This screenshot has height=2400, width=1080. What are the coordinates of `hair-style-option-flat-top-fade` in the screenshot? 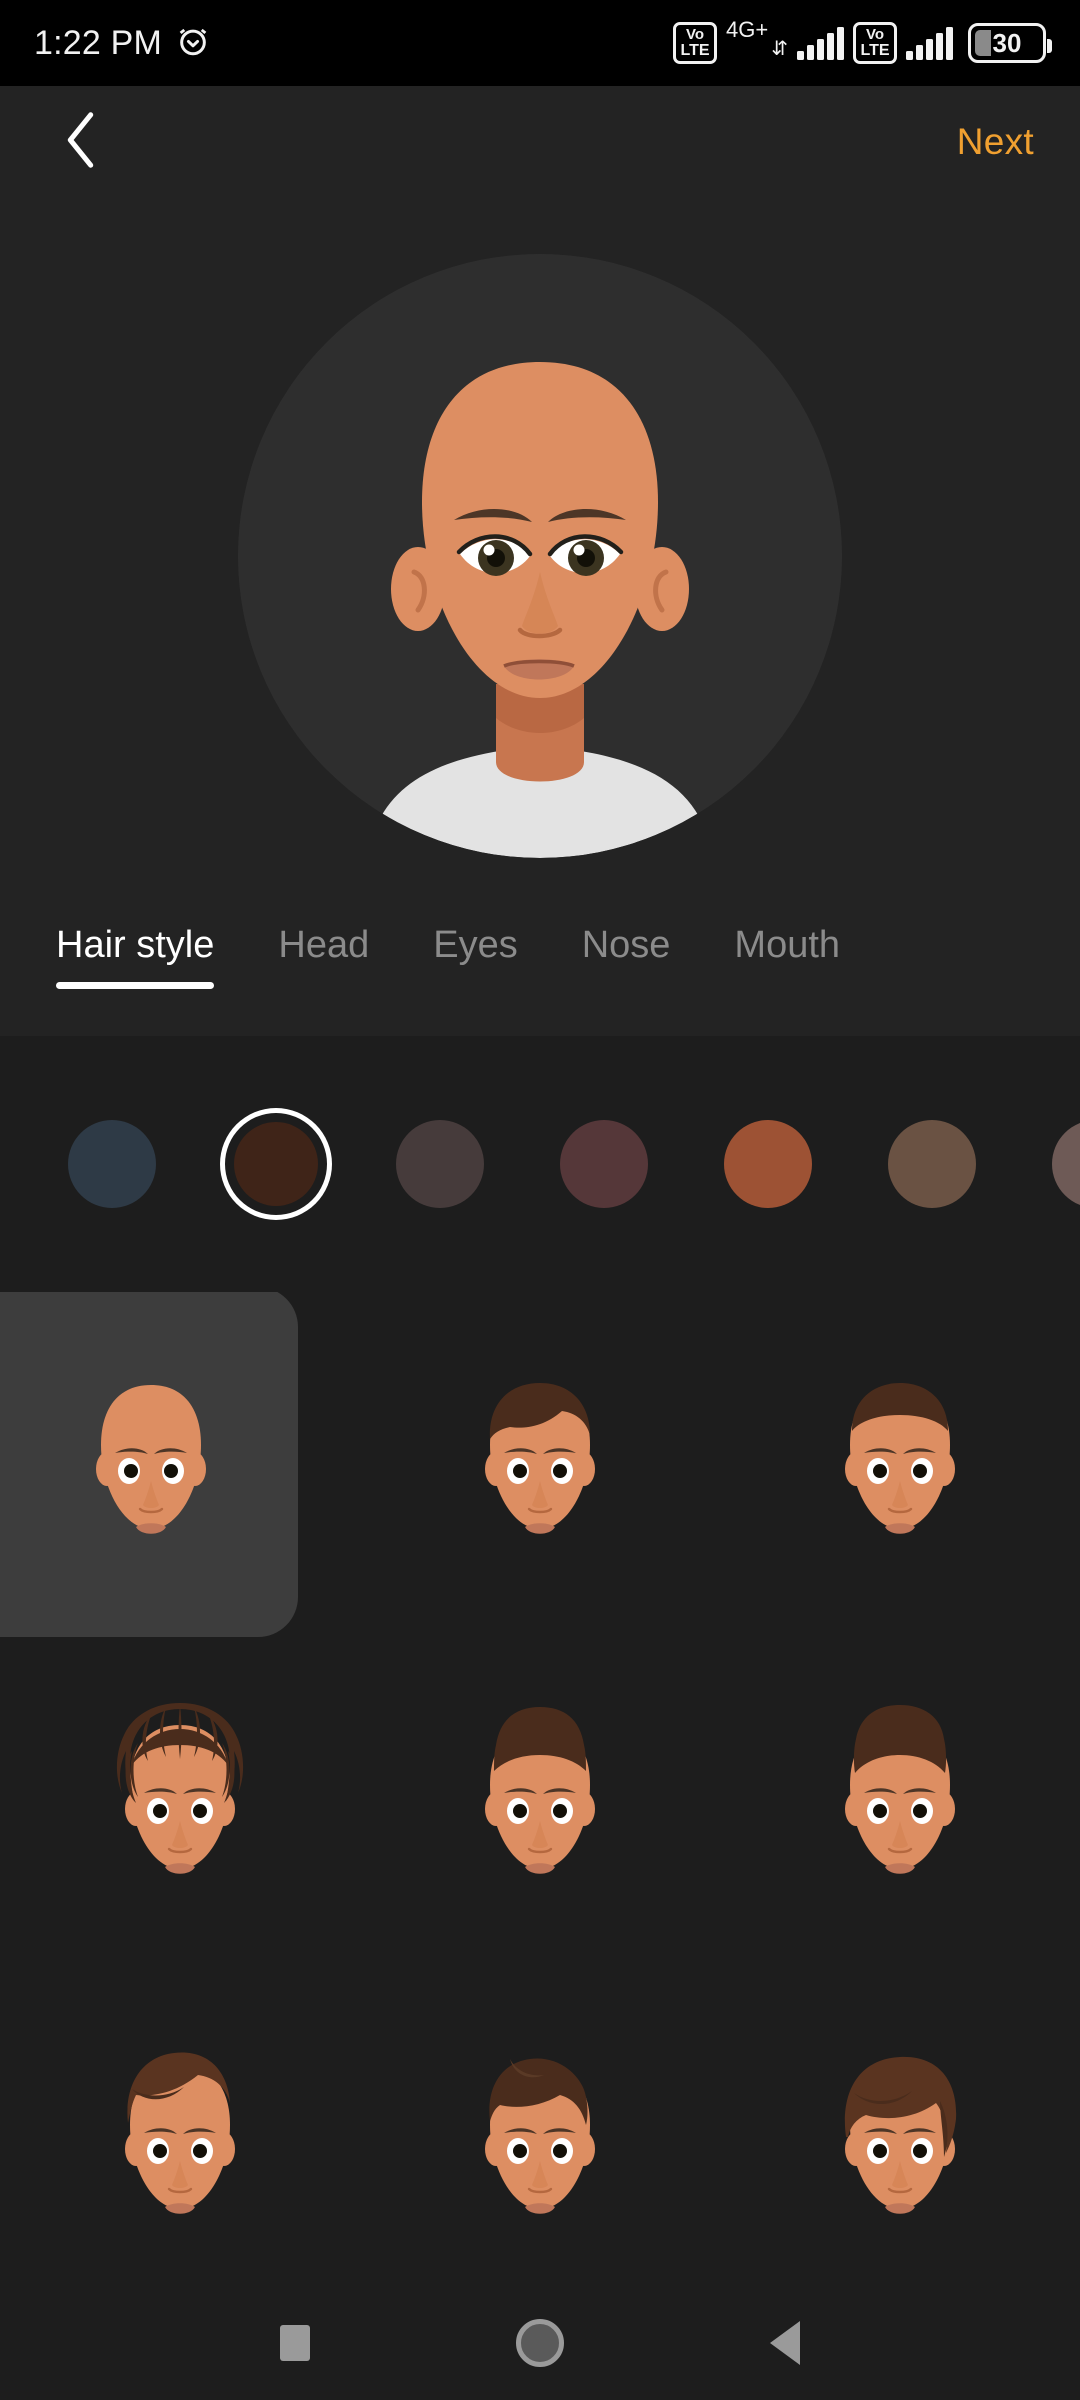 It's located at (900, 1802).